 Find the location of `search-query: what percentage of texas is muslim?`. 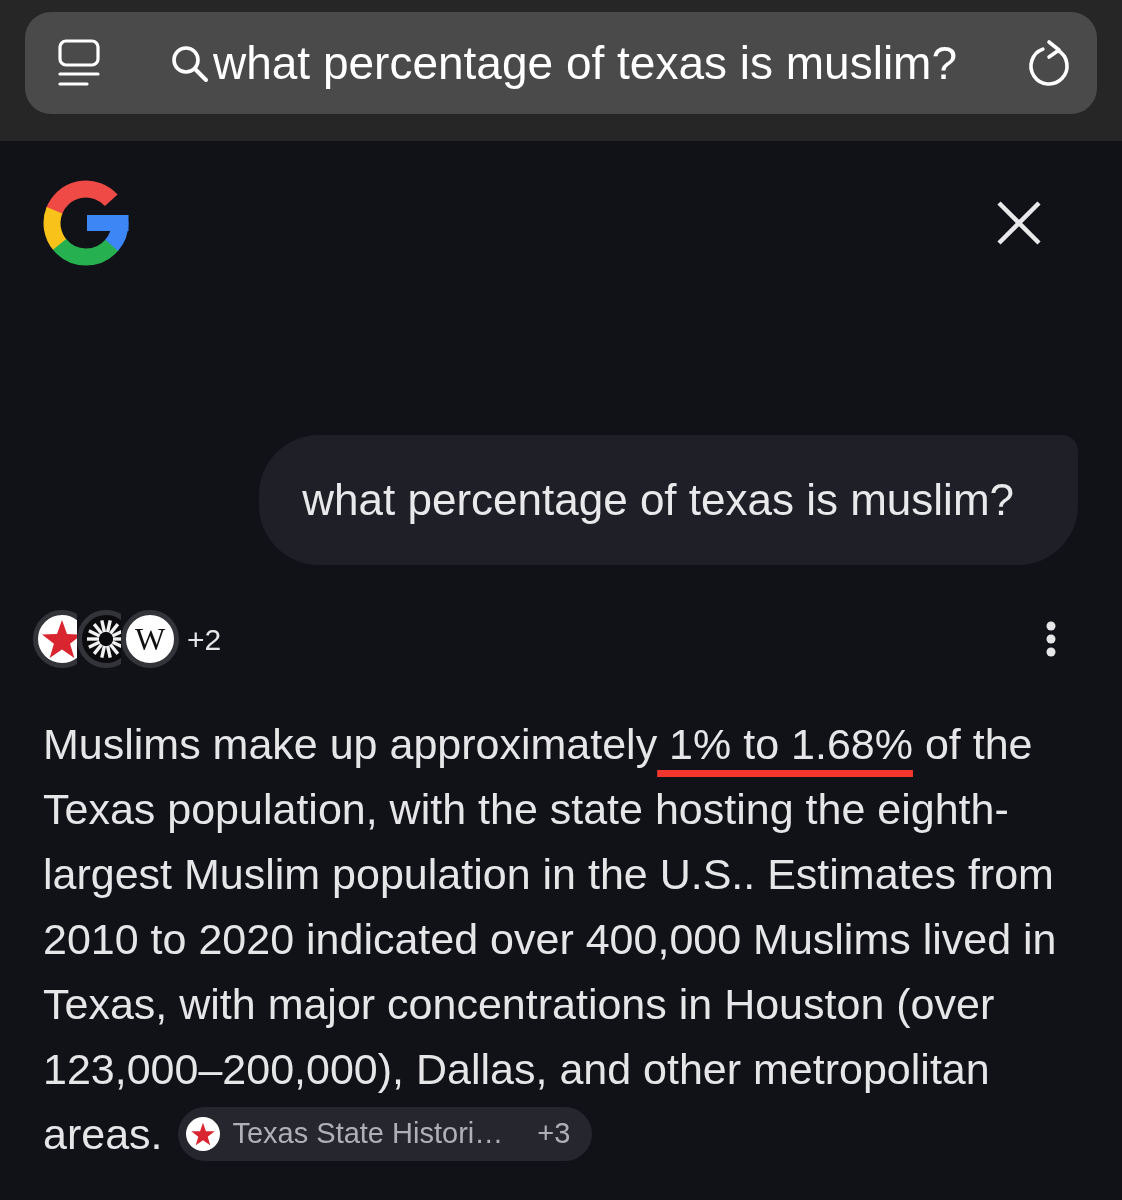

search-query: what percentage of texas is muslim? is located at coordinates (585, 63).